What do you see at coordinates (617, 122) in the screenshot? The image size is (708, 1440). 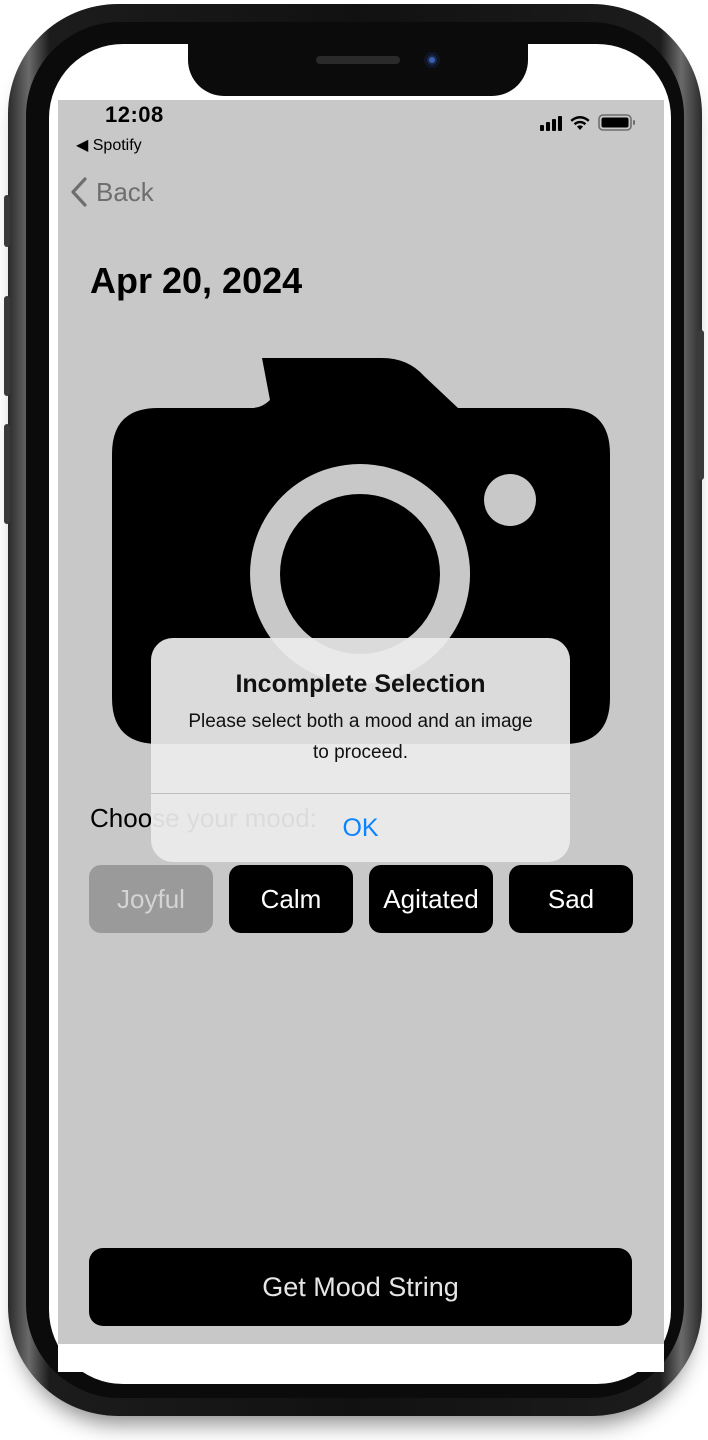 I see `battery-icon` at bounding box center [617, 122].